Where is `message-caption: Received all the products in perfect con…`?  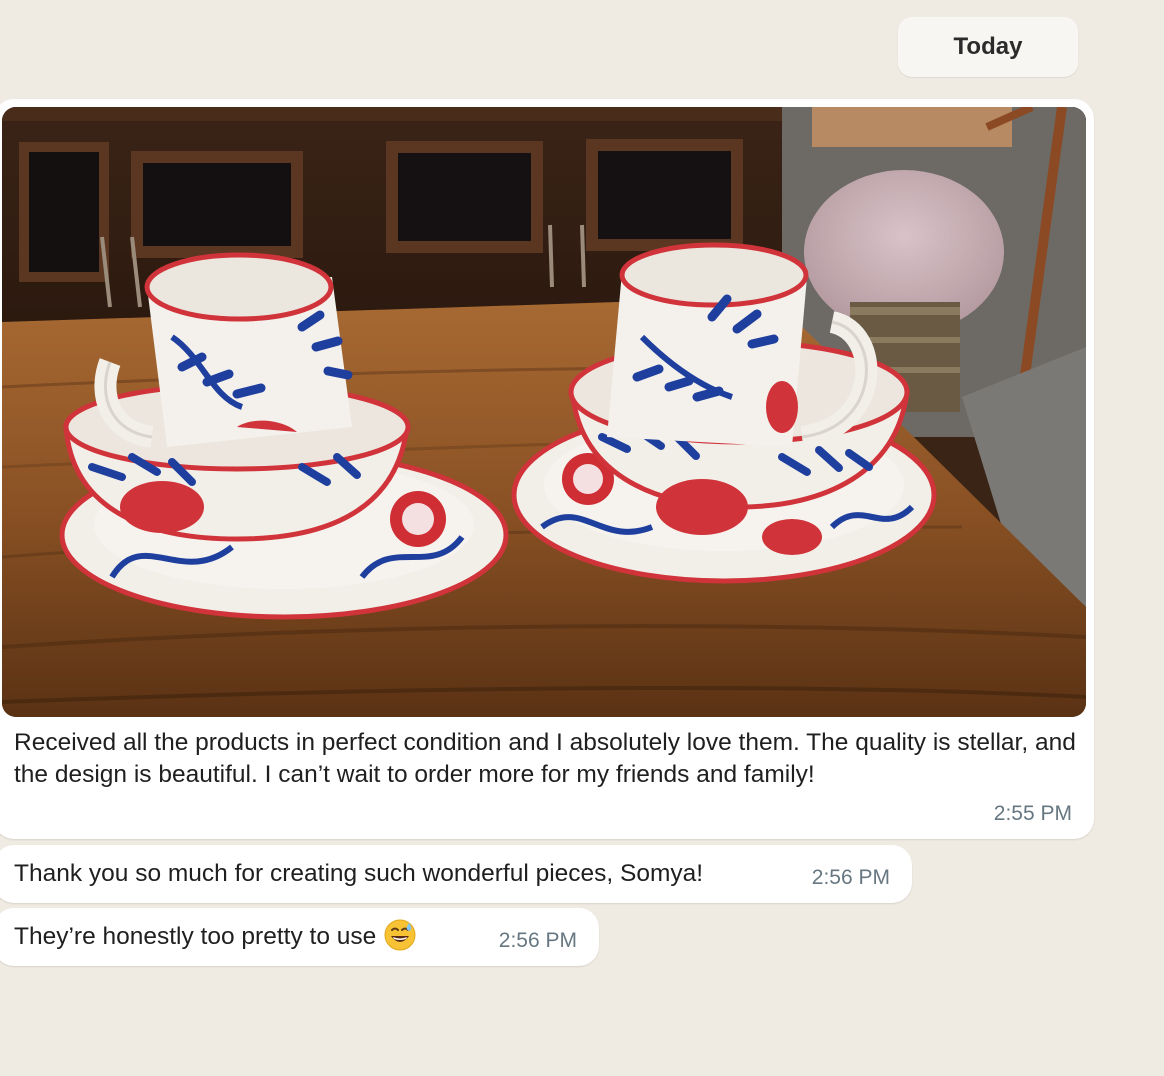 message-caption: Received all the products in perfect con… is located at coordinates (545, 758).